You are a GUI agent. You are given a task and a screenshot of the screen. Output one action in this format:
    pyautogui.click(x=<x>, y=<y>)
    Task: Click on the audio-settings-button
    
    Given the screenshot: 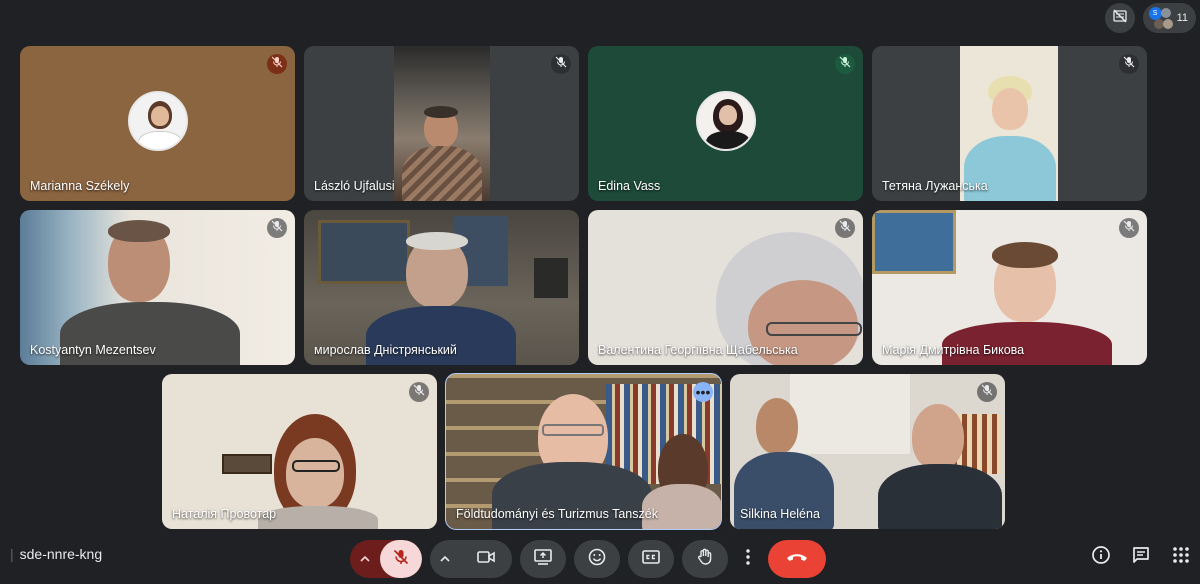 What is the action you would take?
    pyautogui.click(x=365, y=559)
    